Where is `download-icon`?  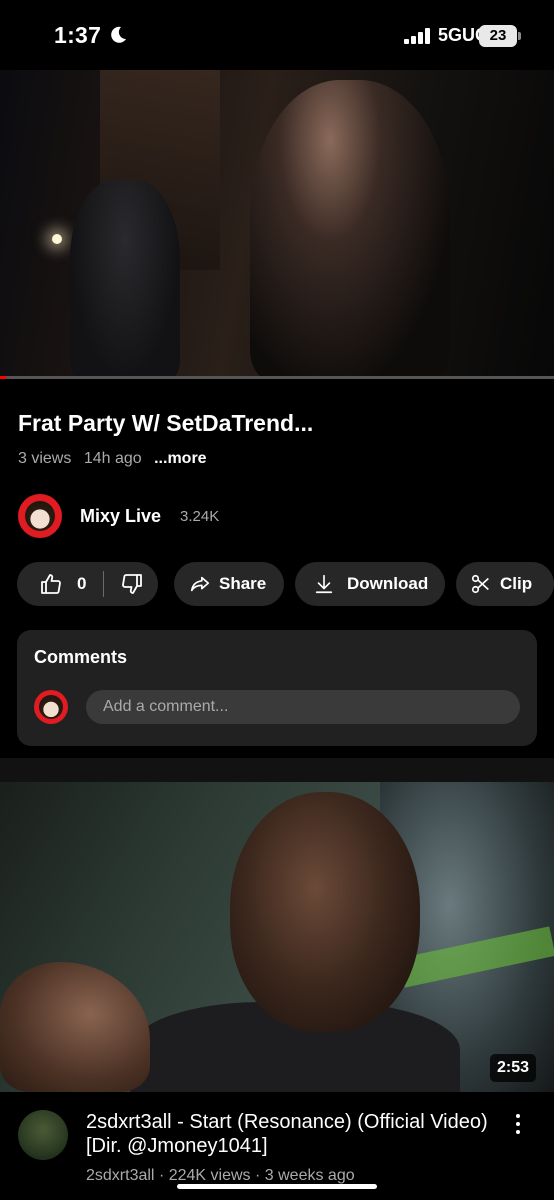
download-icon is located at coordinates (324, 584).